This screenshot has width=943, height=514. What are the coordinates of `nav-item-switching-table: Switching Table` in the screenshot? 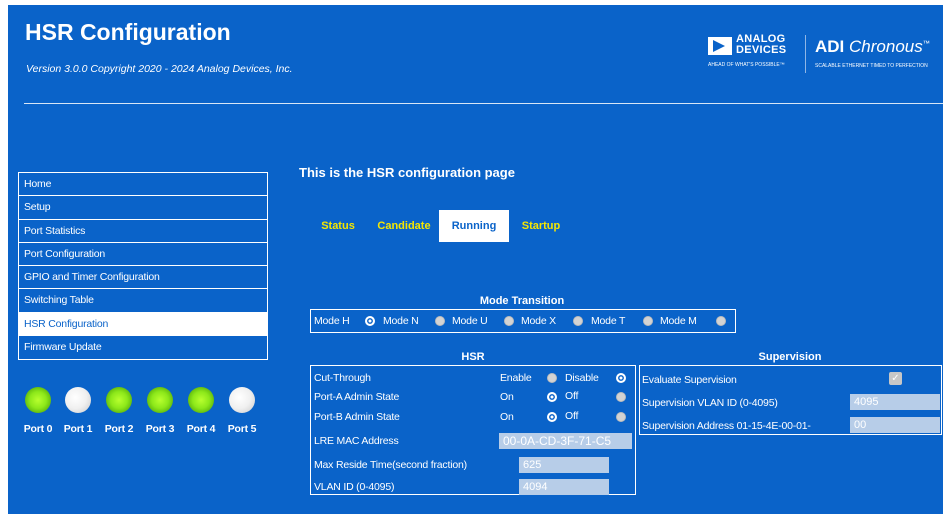 It's located at (143, 301).